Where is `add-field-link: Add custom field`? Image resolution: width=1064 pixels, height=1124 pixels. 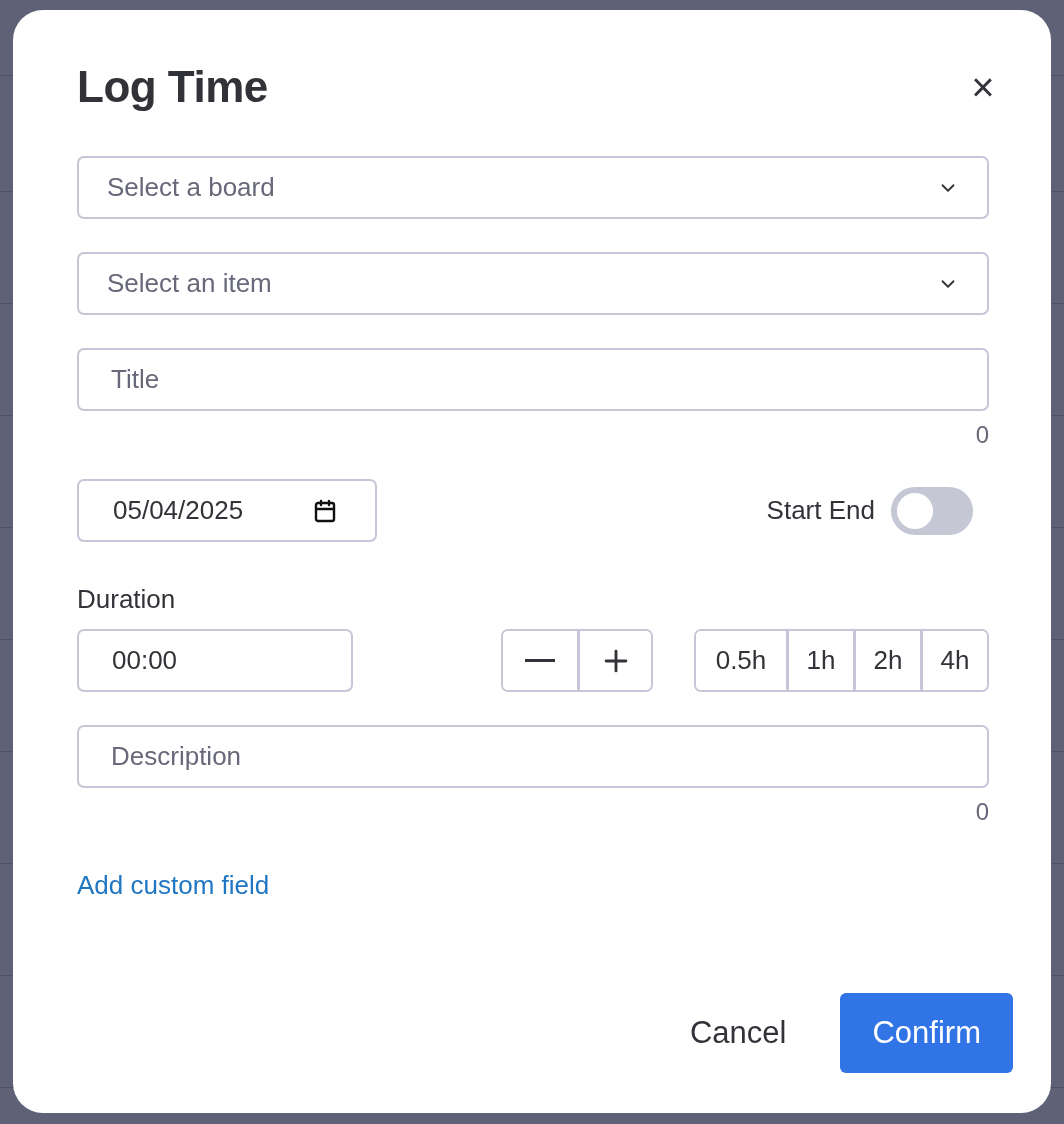
add-field-link: Add custom field is located at coordinates (173, 885).